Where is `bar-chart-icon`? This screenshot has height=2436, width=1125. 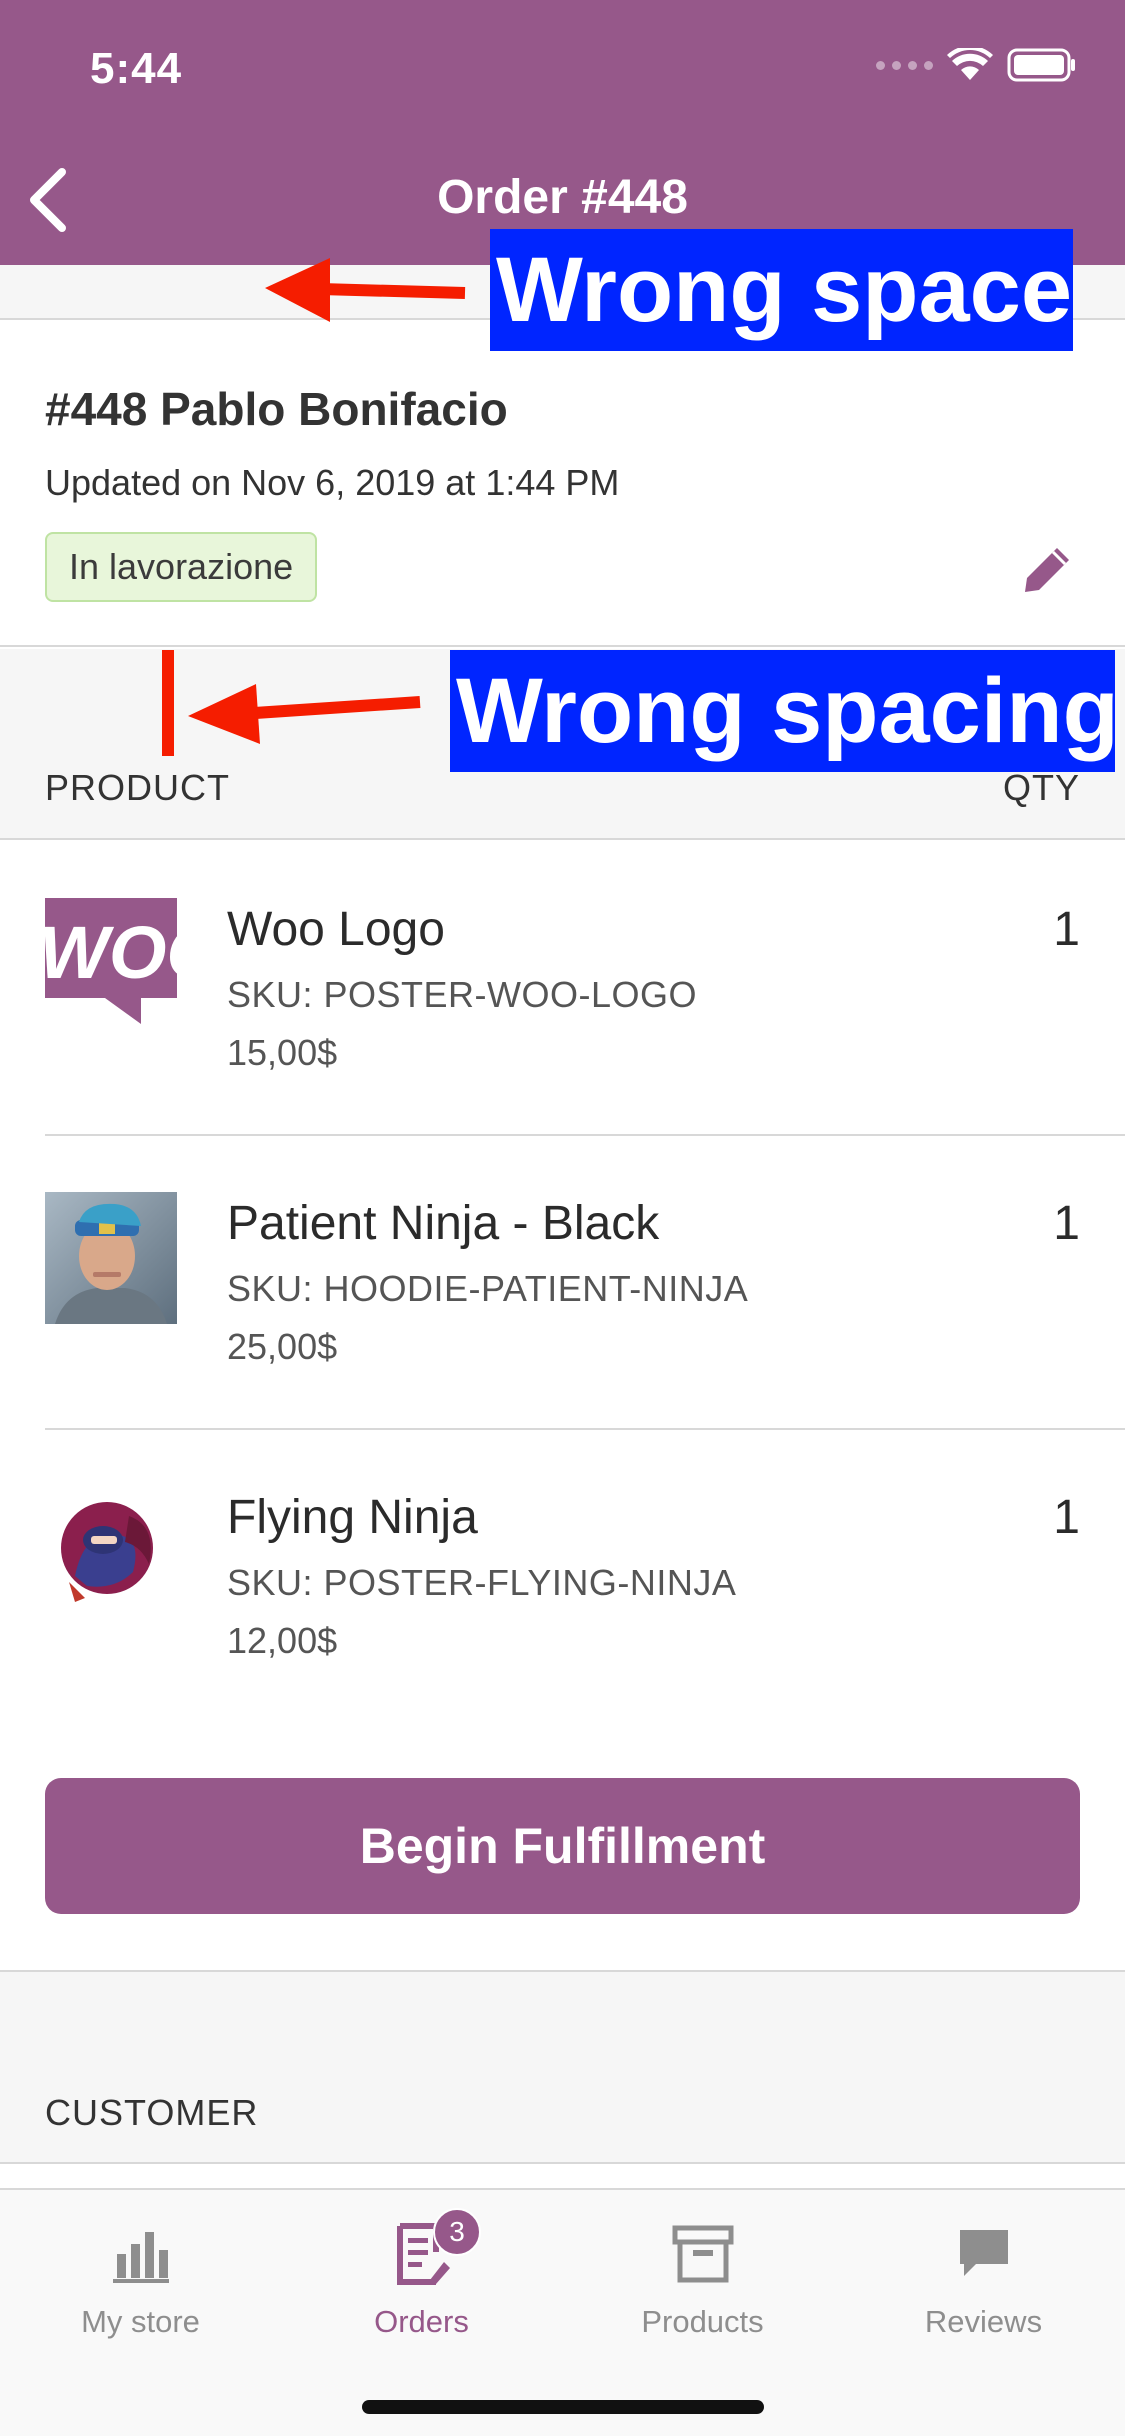
bar-chart-icon is located at coordinates (140, 2254).